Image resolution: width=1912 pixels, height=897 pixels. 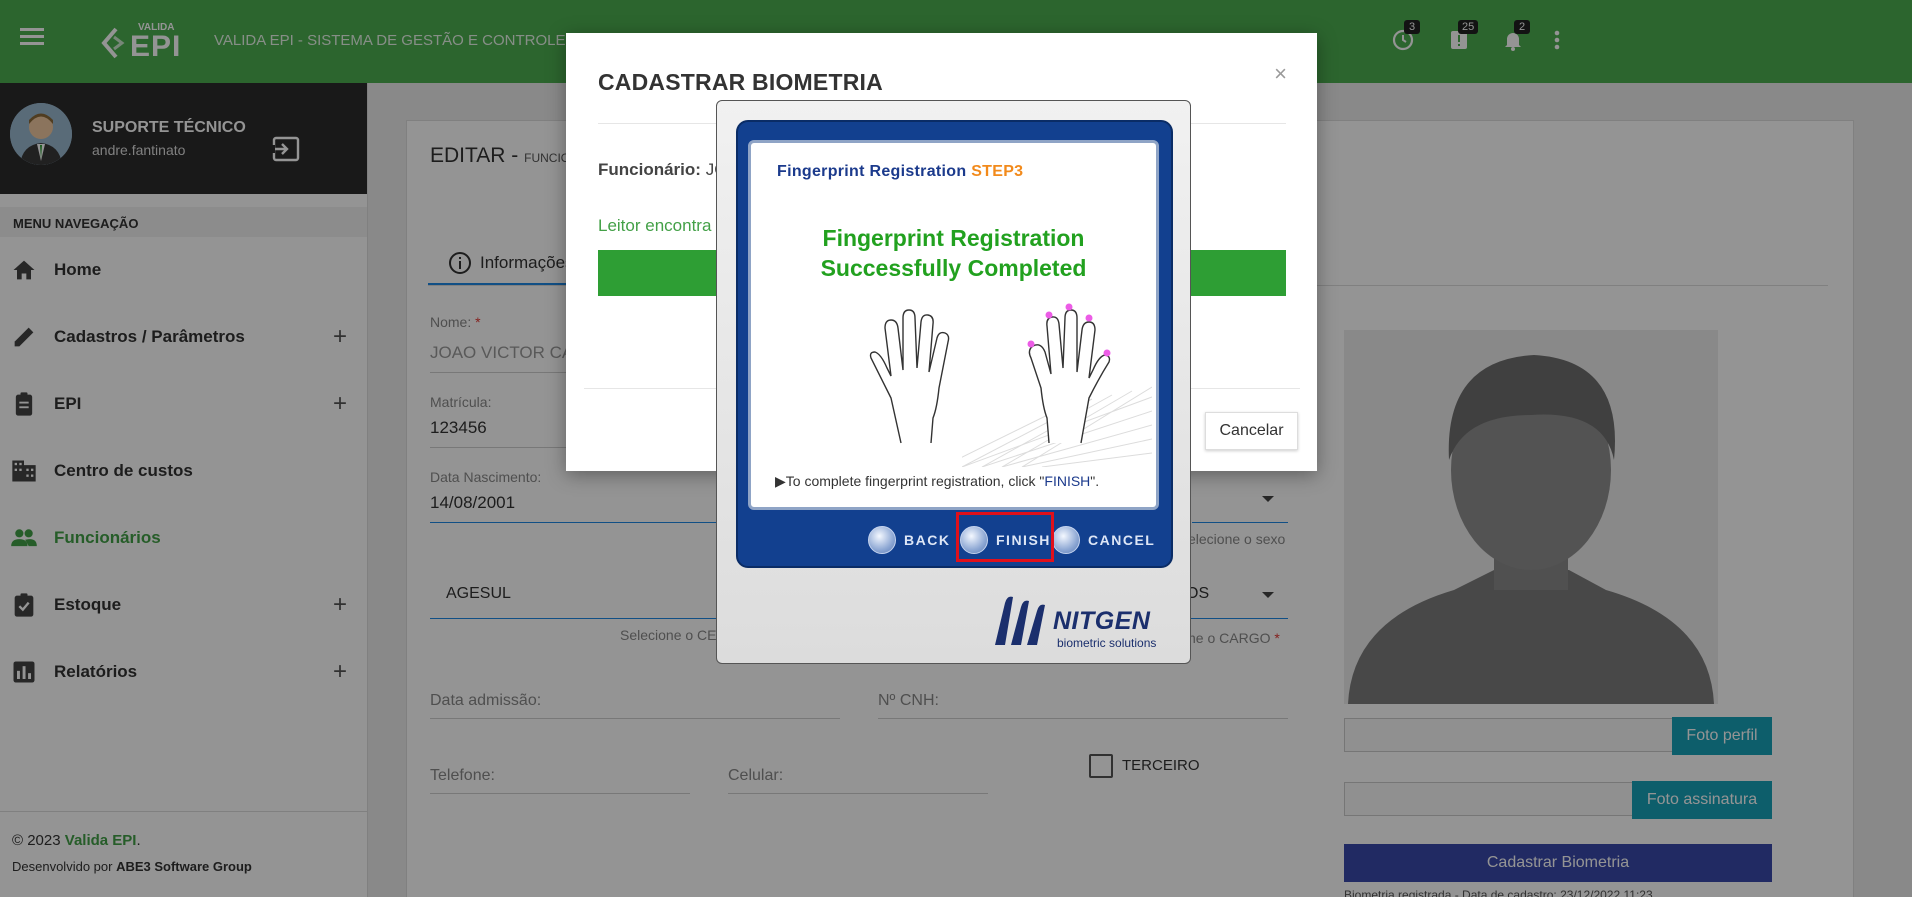 I want to click on nitgen-button-row: BACK FINISH CANCEL, so click(x=954, y=540).